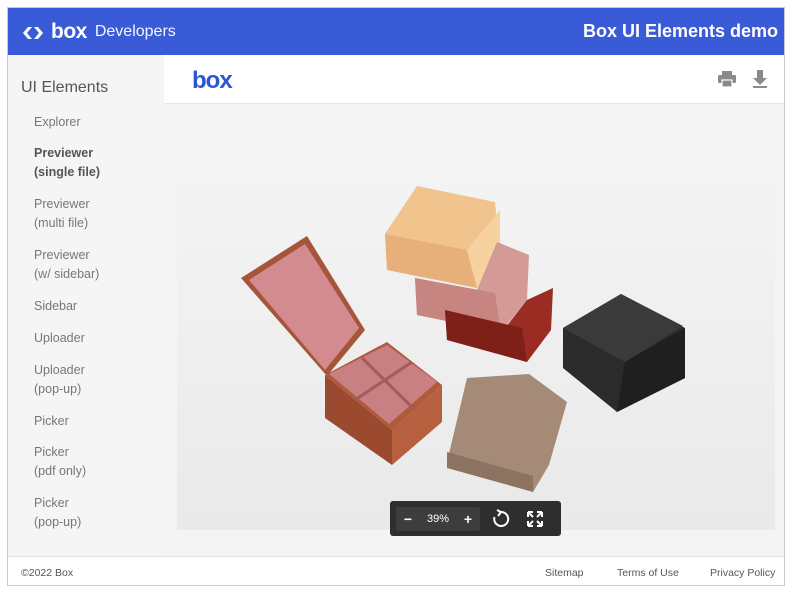 This screenshot has width=792, height=593. What do you see at coordinates (760, 79) in the screenshot?
I see `download-icon` at bounding box center [760, 79].